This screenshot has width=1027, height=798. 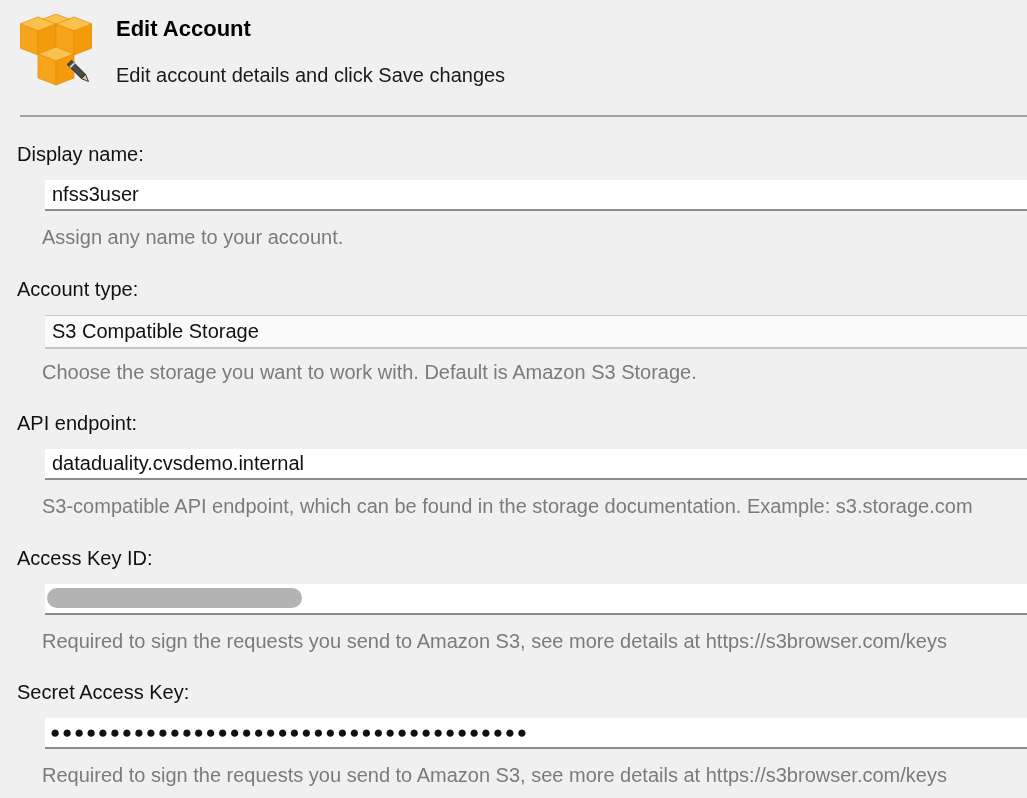 What do you see at coordinates (85, 557) in the screenshot?
I see `field-label: Access Key ID:` at bounding box center [85, 557].